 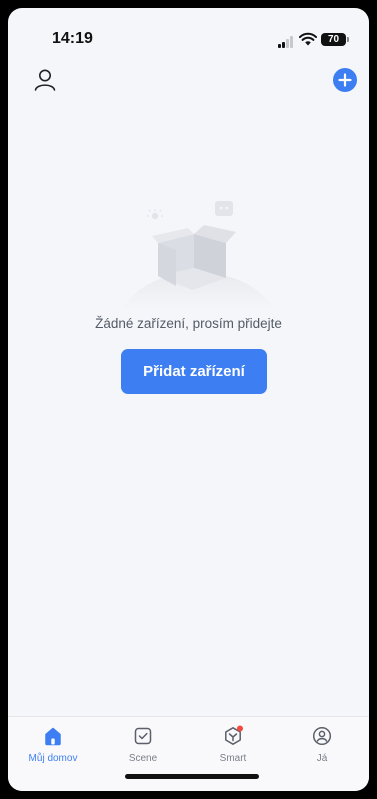 I want to click on plus-icon, so click(x=345, y=80).